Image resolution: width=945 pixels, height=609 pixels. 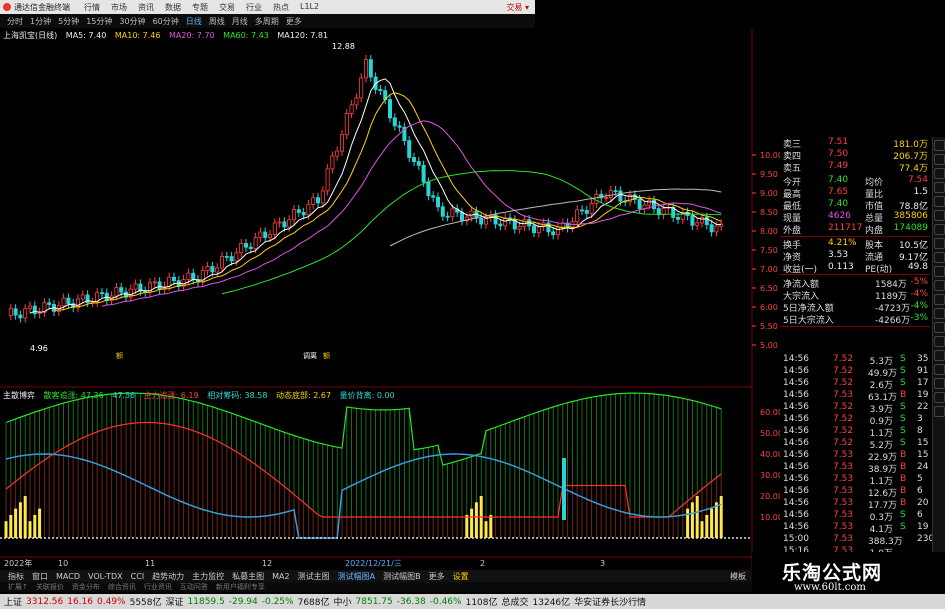 What do you see at coordinates (240, 587) in the screenshot?
I see `subtab: 新用户福利专享` at bounding box center [240, 587].